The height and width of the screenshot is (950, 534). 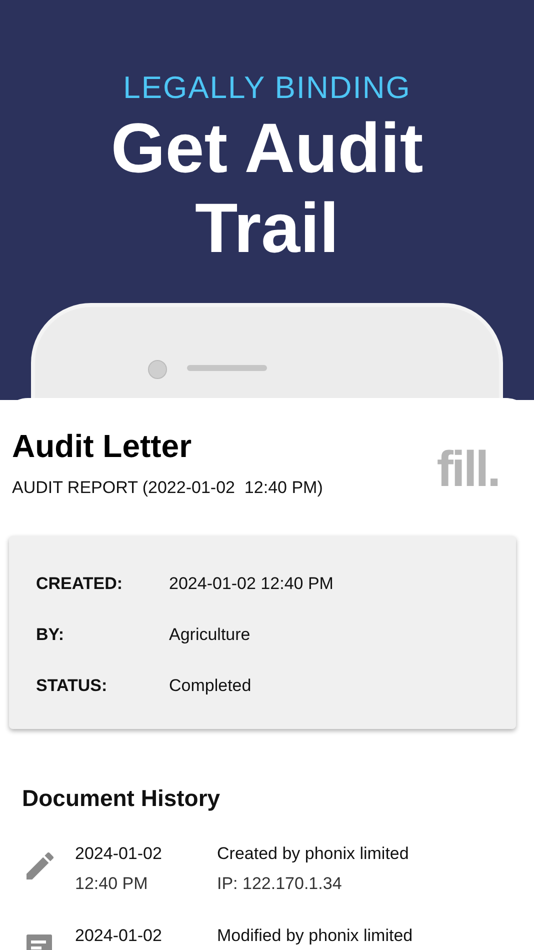 I want to click on entry-action: Created by phonix limited, so click(x=313, y=854).